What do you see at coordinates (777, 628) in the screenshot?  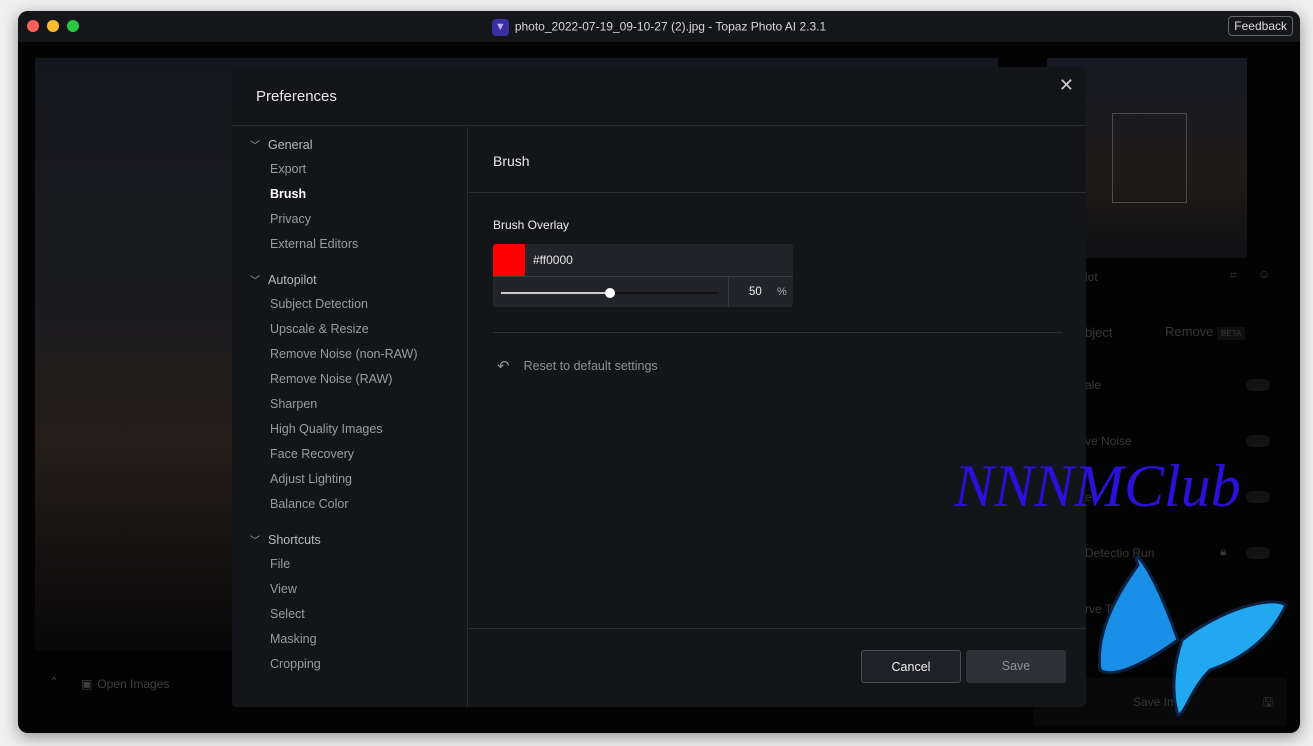 I see `footer-divider` at bounding box center [777, 628].